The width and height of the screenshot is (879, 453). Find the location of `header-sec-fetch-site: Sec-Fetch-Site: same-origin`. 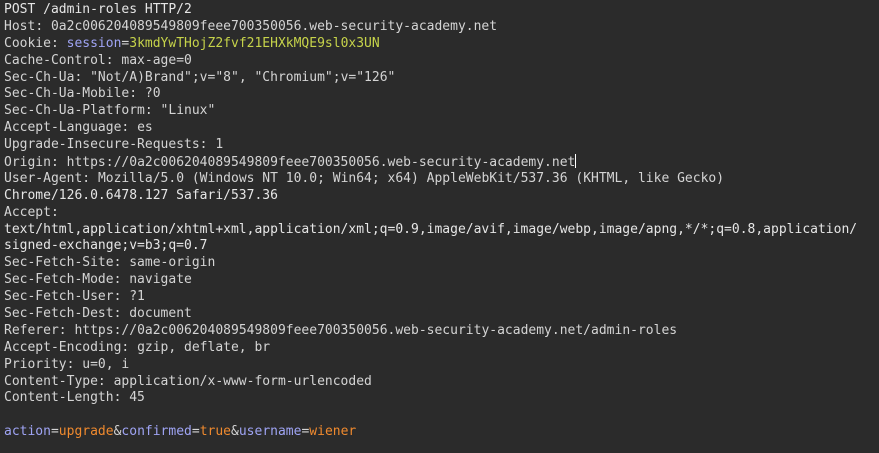

header-sec-fetch-site: Sec-Fetch-Site: same-origin is located at coordinates (110, 263).